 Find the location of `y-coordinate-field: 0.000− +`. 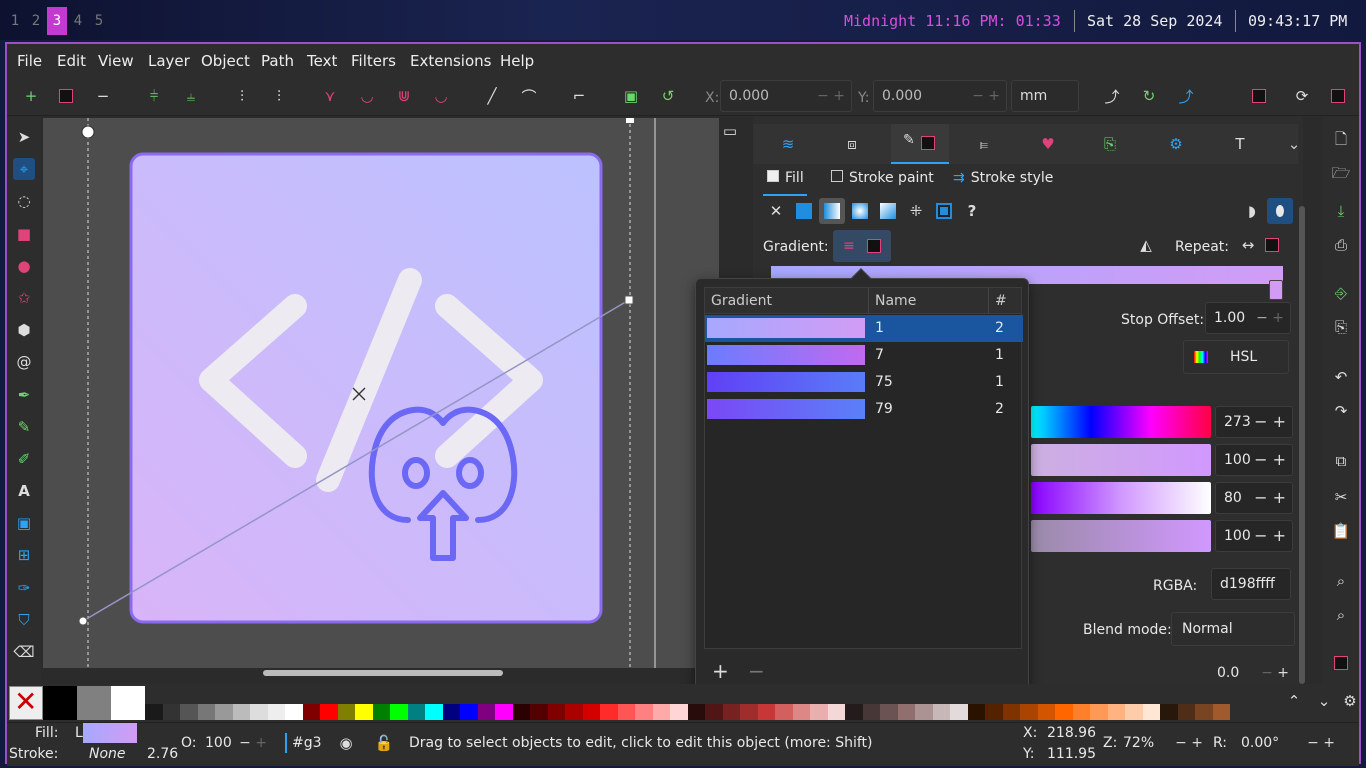

y-coordinate-field: 0.000− + is located at coordinates (940, 96).